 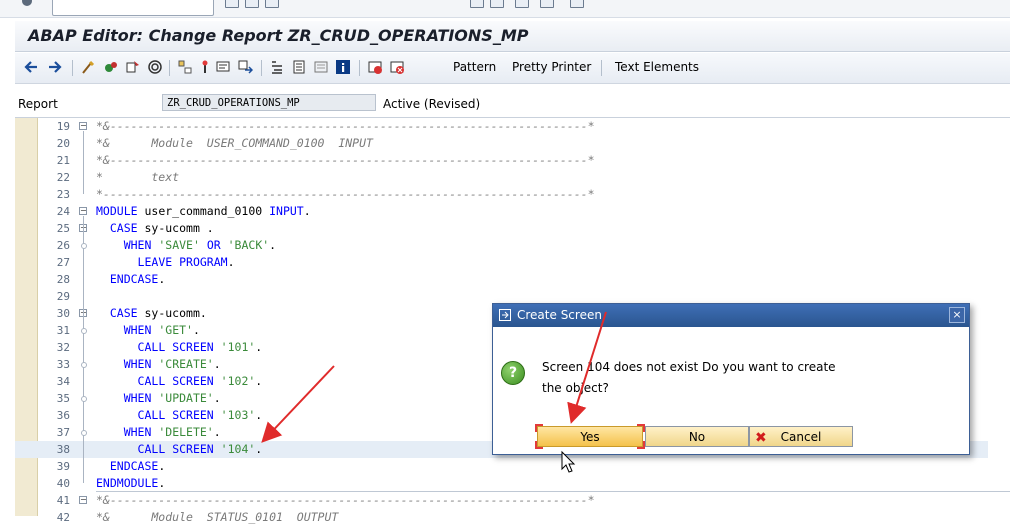 I want to click on pretty-print-icon, so click(x=277, y=67).